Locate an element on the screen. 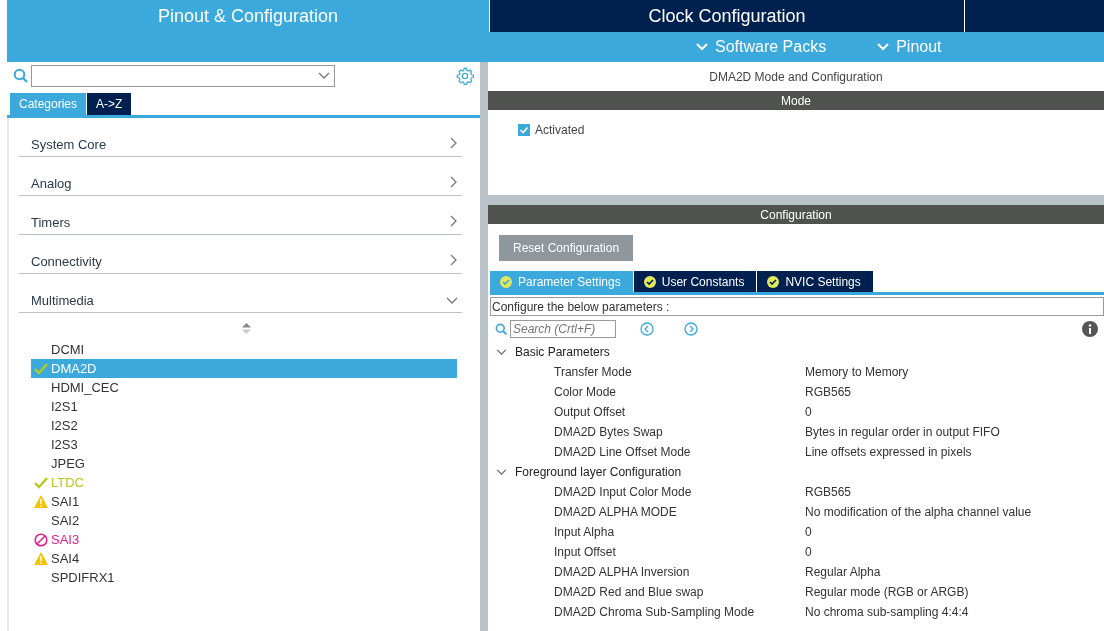  peripheral-item: SPDIFRX1 is located at coordinates (244, 577).